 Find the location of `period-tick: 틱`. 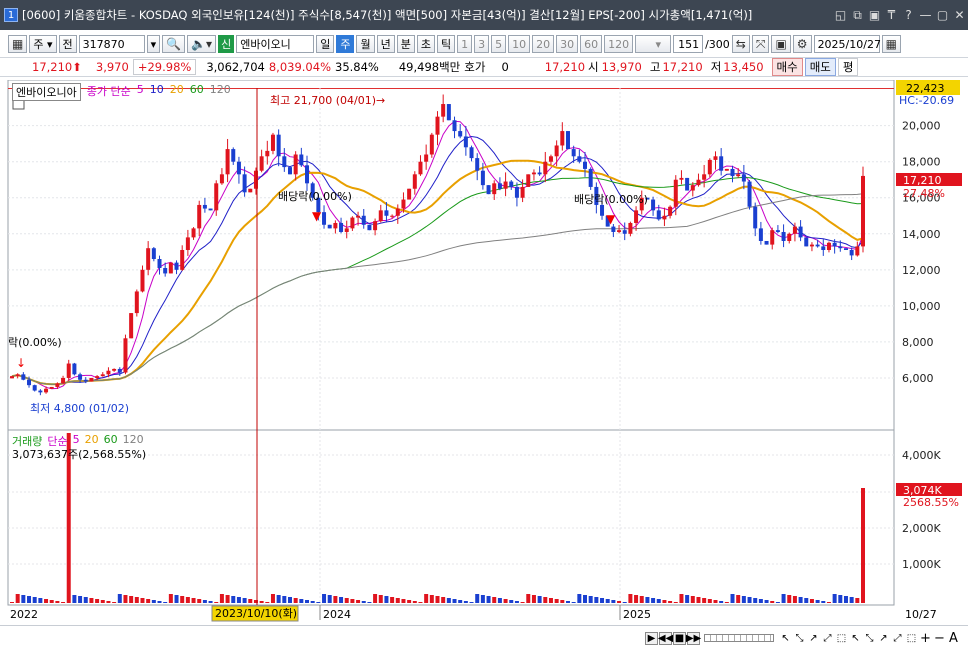

period-tick: 틱 is located at coordinates (446, 44).